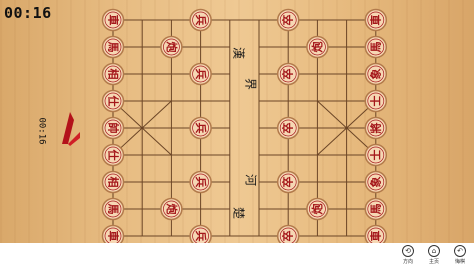 The width and height of the screenshot is (474, 266). Describe the element at coordinates (28, 13) in the screenshot. I see `game-timer: 00:16` at that location.